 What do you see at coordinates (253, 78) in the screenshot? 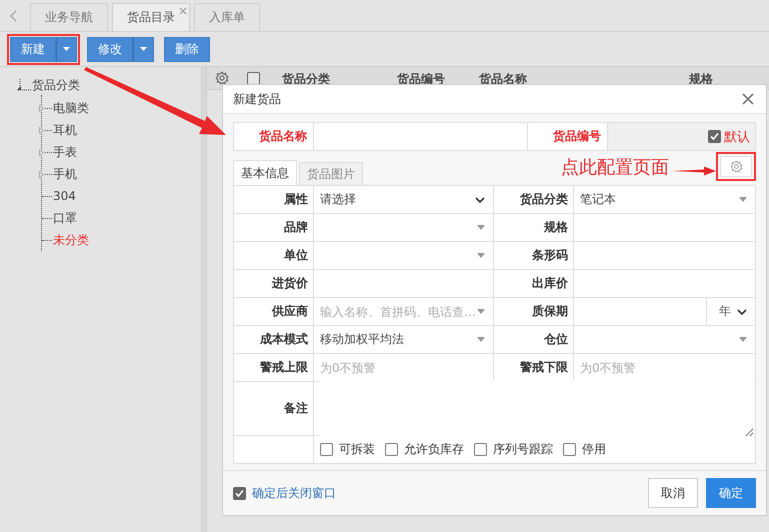
I see `select-all-checkbox` at bounding box center [253, 78].